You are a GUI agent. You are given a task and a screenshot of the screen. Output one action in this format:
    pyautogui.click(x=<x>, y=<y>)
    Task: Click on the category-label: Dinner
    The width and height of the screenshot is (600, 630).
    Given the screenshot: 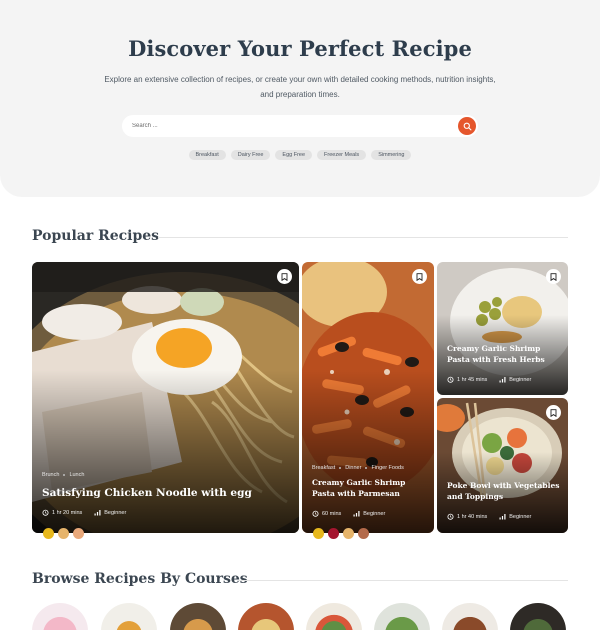 What is the action you would take?
    pyautogui.click(x=353, y=468)
    